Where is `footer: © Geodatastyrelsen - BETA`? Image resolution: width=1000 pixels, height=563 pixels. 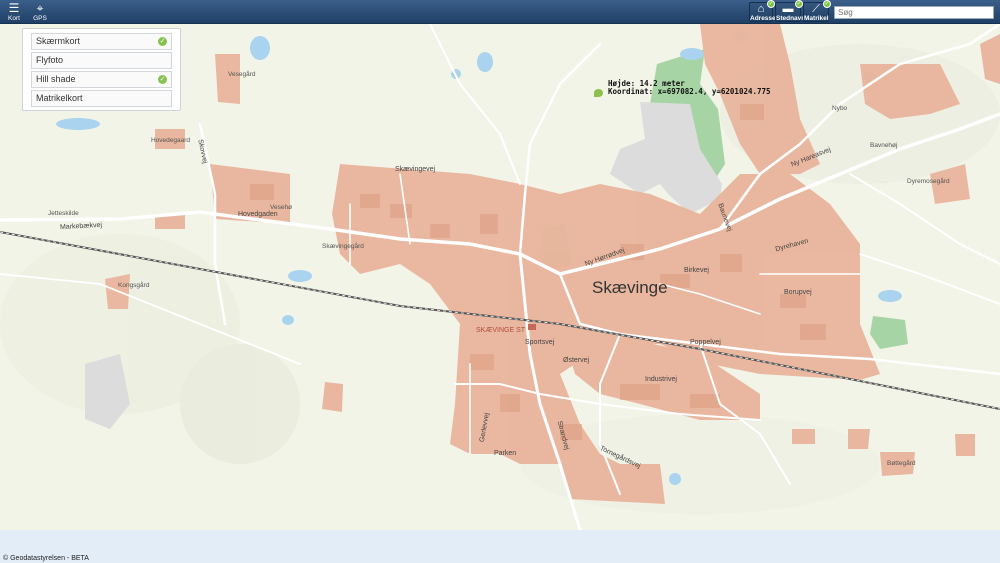 footer: © Geodatastyrelsen - BETA is located at coordinates (500, 546).